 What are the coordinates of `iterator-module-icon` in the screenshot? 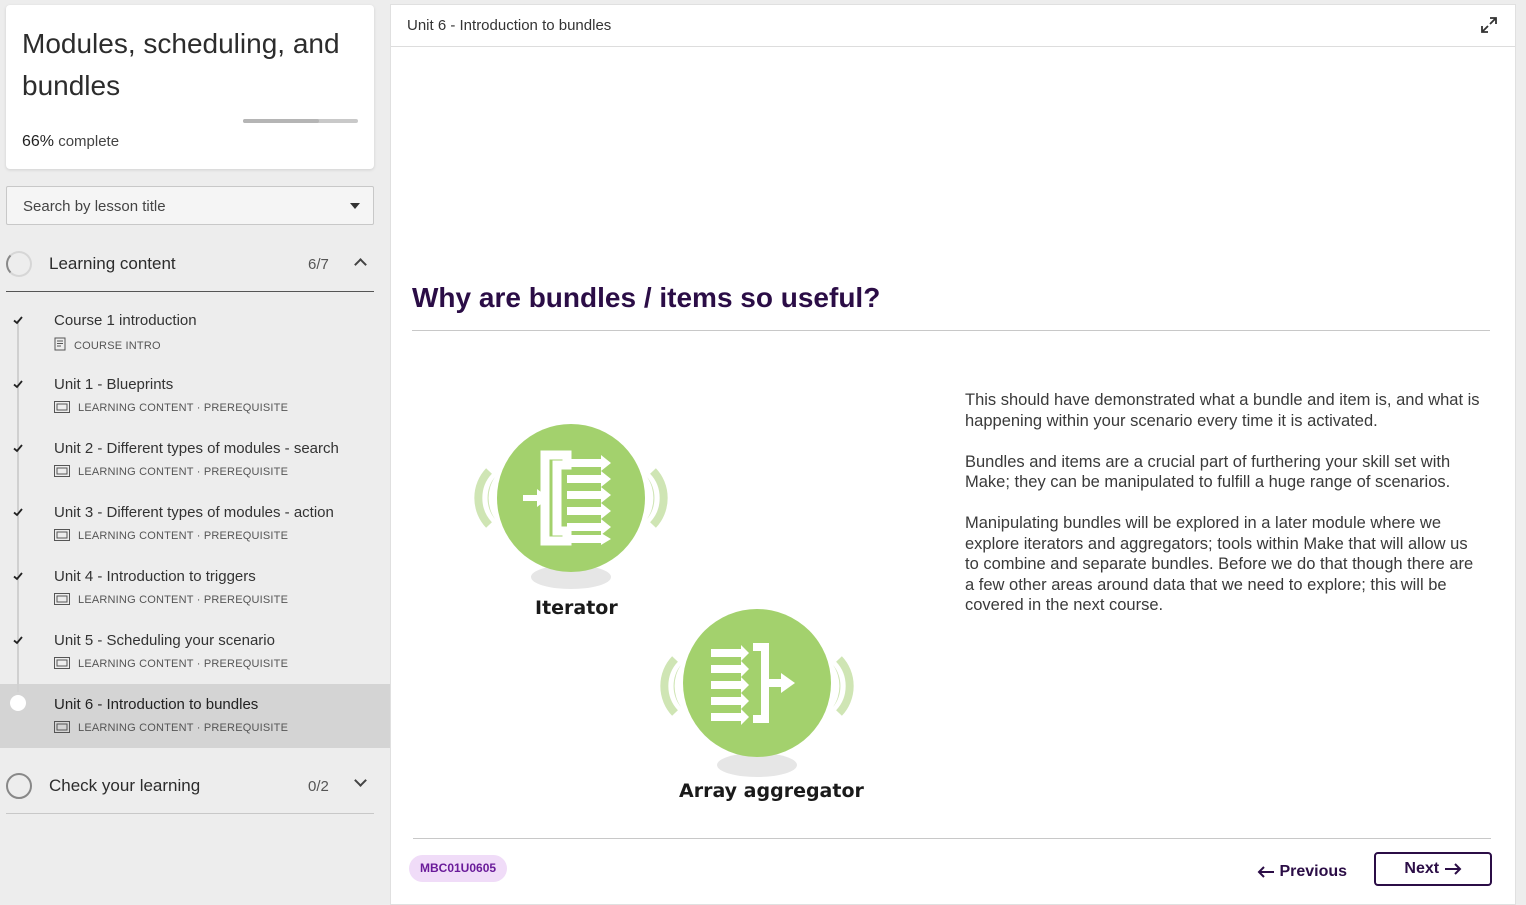 It's located at (571, 506).